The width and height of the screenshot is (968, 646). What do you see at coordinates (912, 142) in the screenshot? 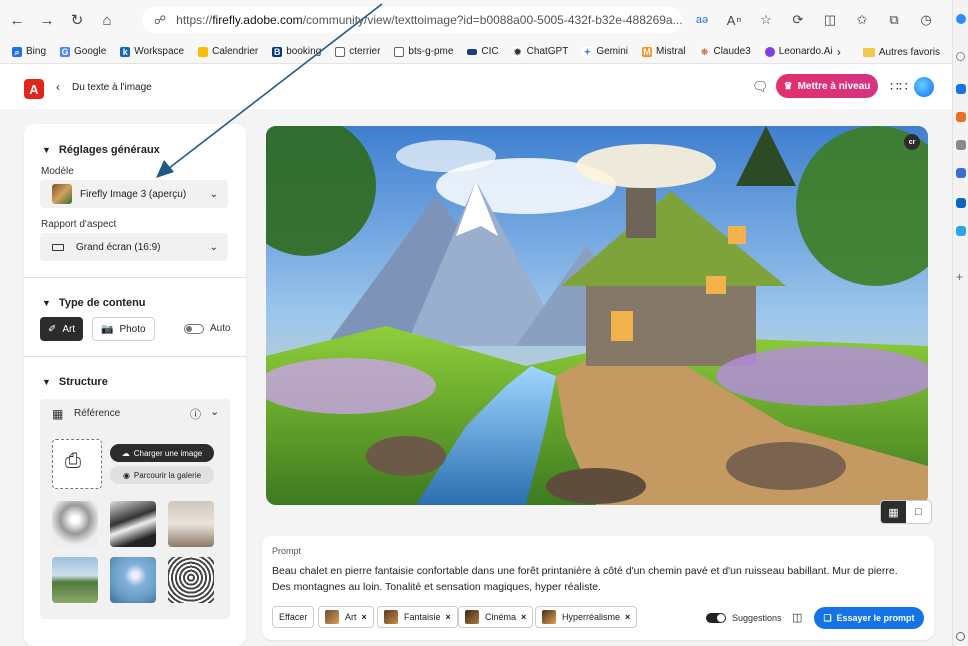
I see `content-credentials-badge: cr` at bounding box center [912, 142].